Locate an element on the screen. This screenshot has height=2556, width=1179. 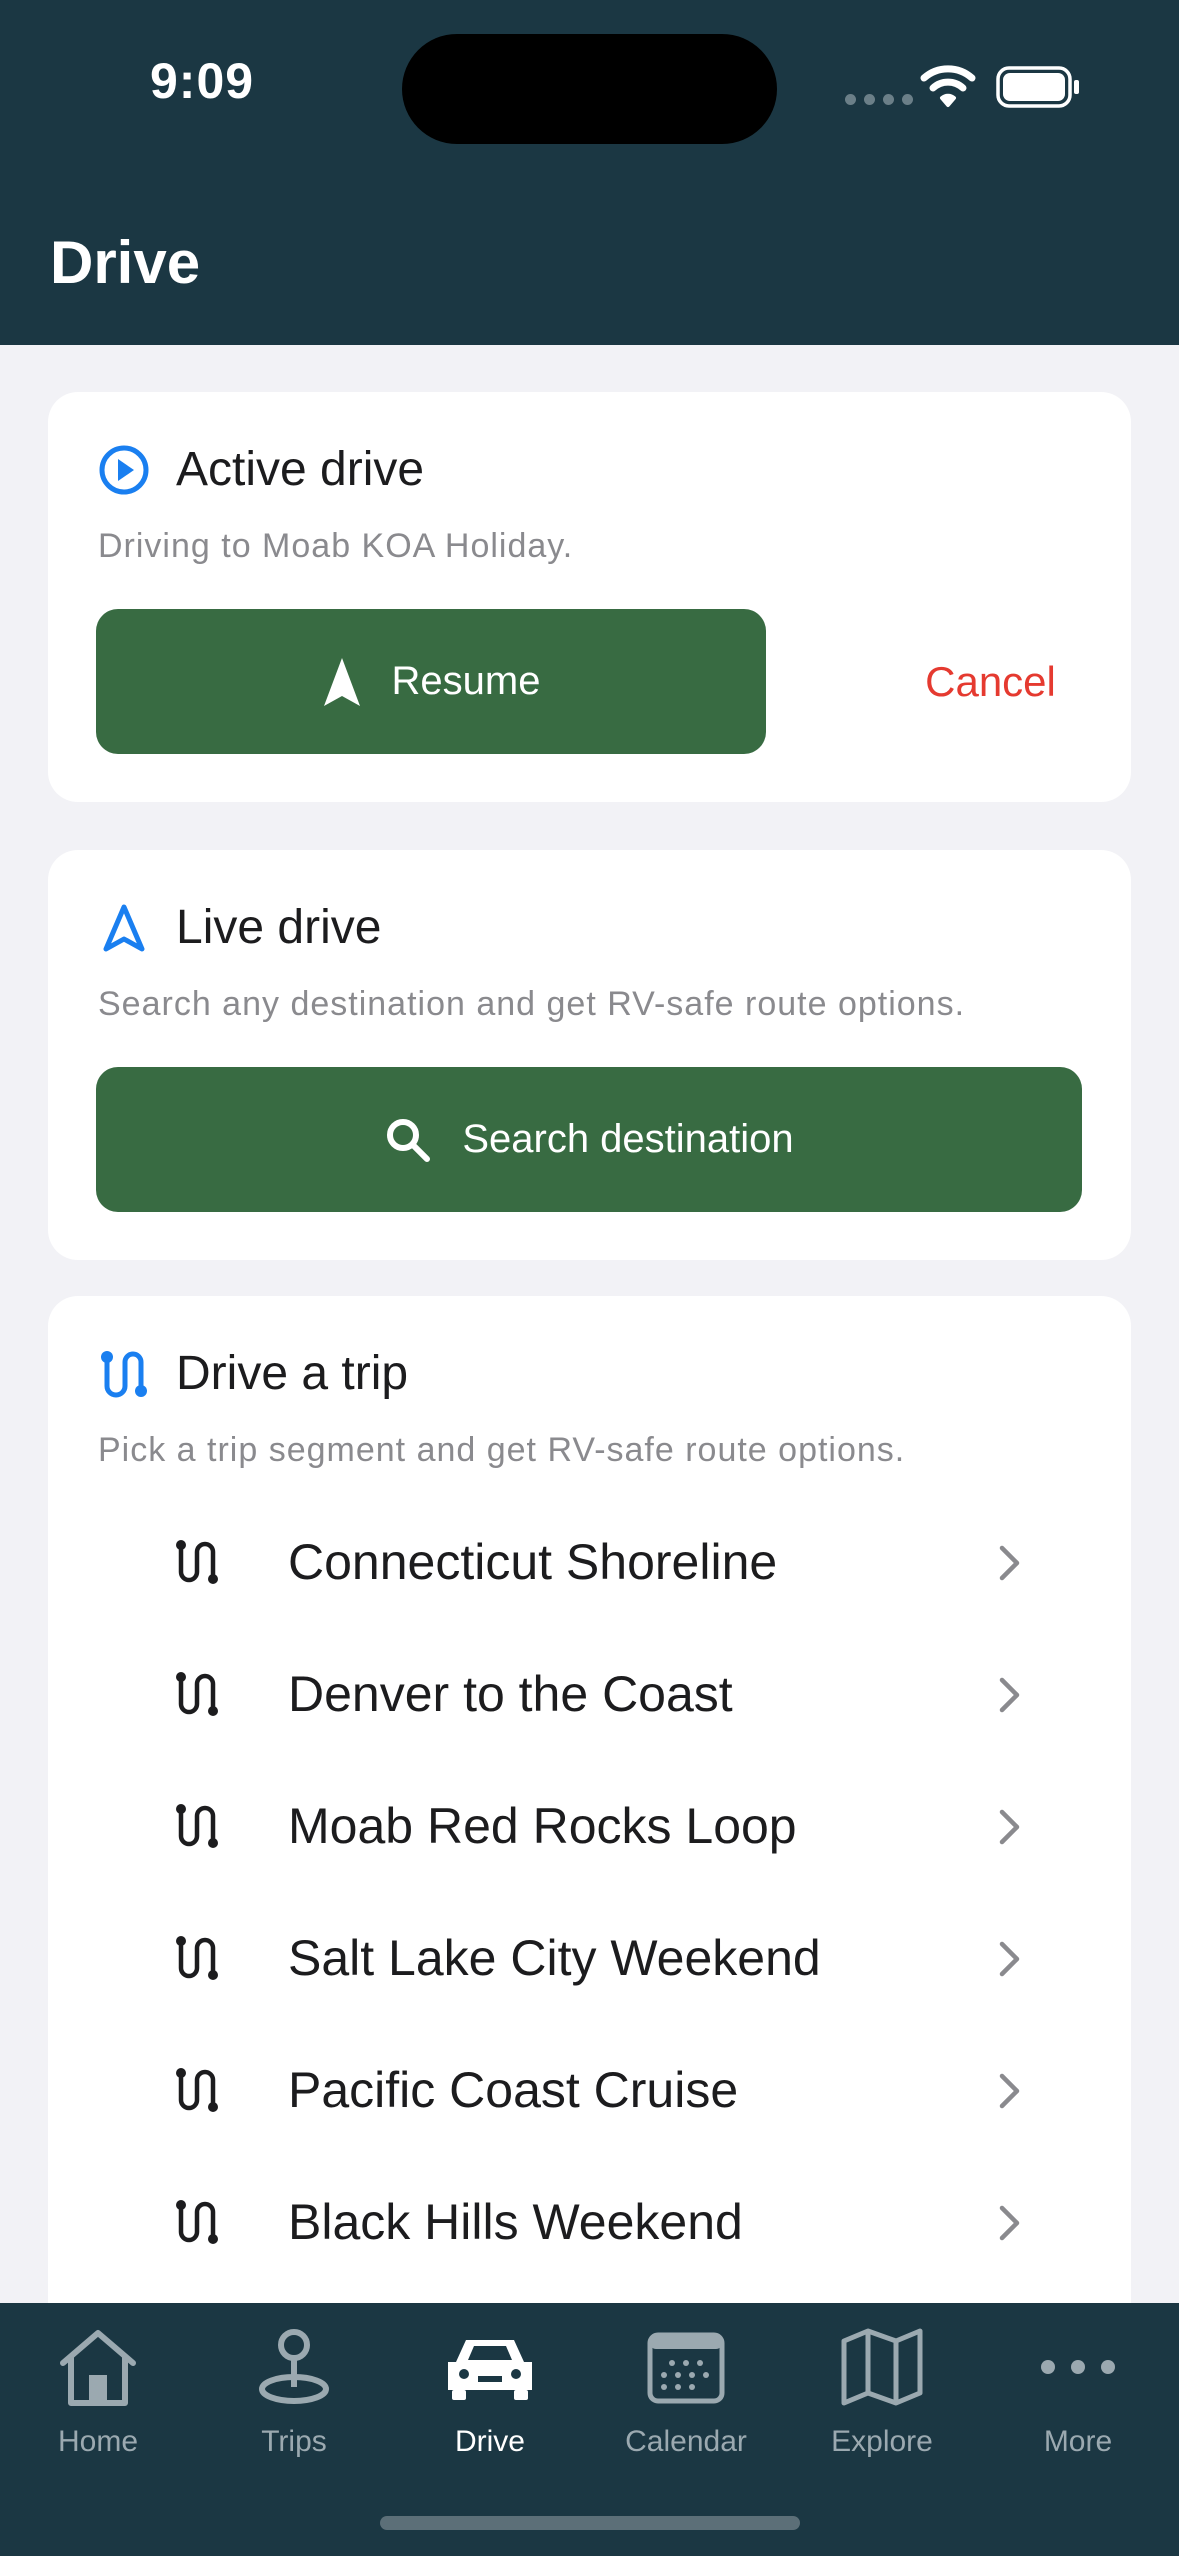
search-destination-label: Search destination is located at coordinates (628, 1139).